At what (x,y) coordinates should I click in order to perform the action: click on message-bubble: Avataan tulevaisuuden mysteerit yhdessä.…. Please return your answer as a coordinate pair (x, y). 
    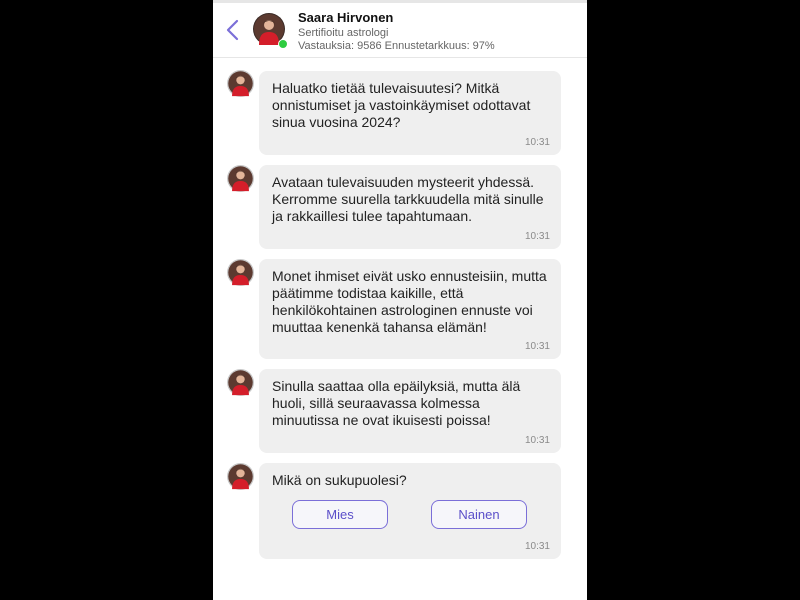
    Looking at the image, I should click on (410, 207).